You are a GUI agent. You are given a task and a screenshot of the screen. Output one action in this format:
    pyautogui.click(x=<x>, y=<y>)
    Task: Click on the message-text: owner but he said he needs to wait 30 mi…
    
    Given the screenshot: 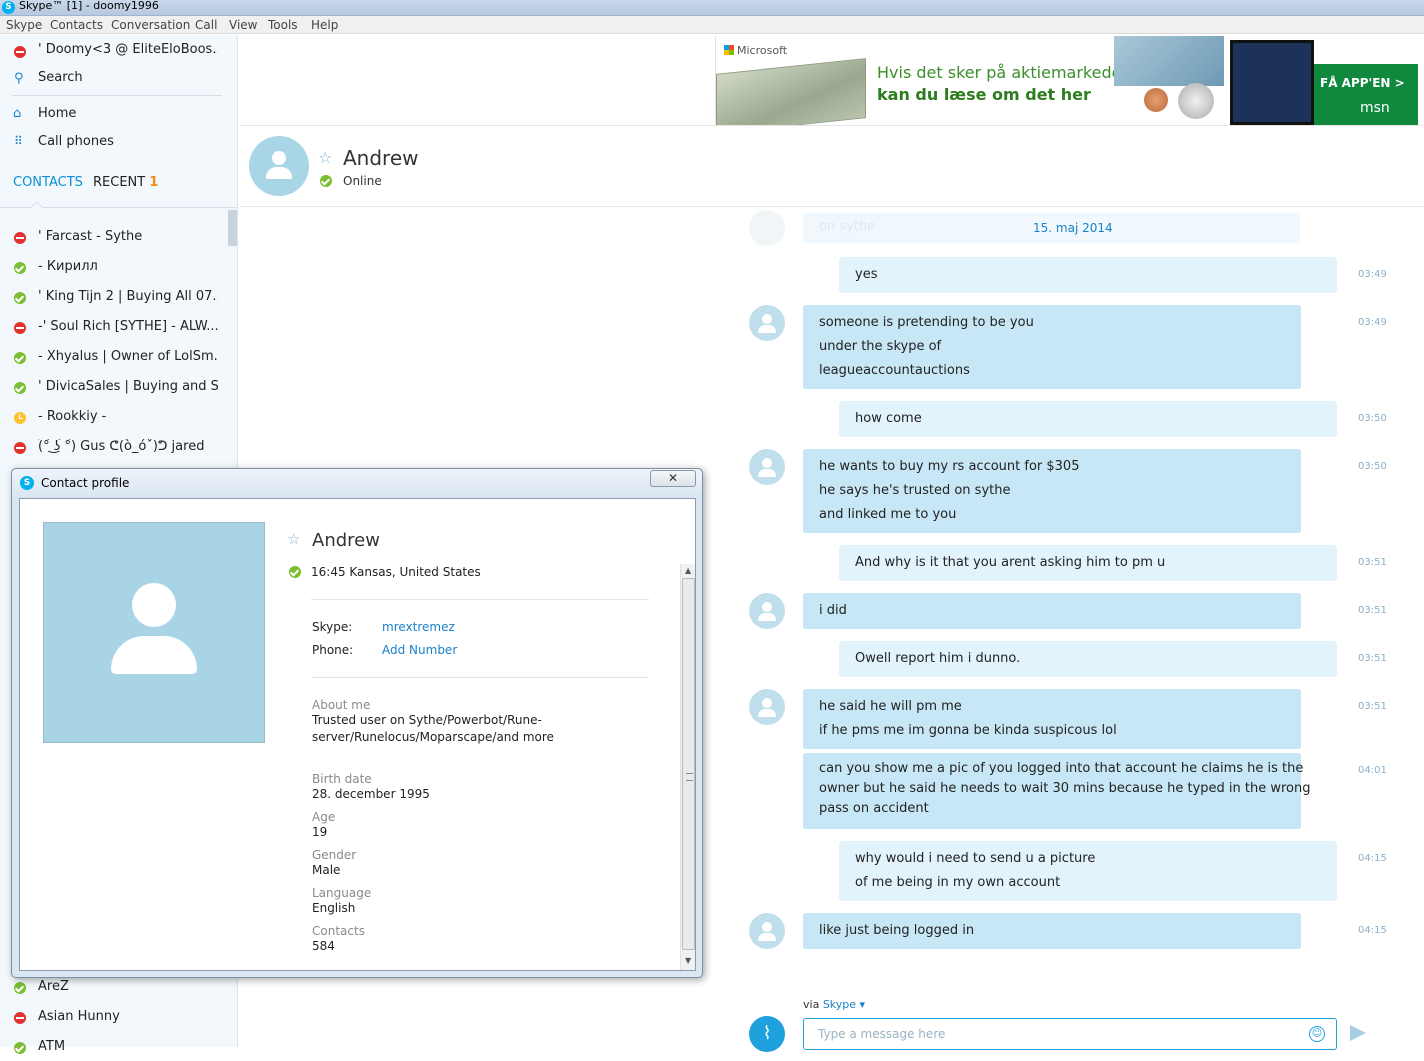 What is the action you would take?
    pyautogui.click(x=1065, y=788)
    